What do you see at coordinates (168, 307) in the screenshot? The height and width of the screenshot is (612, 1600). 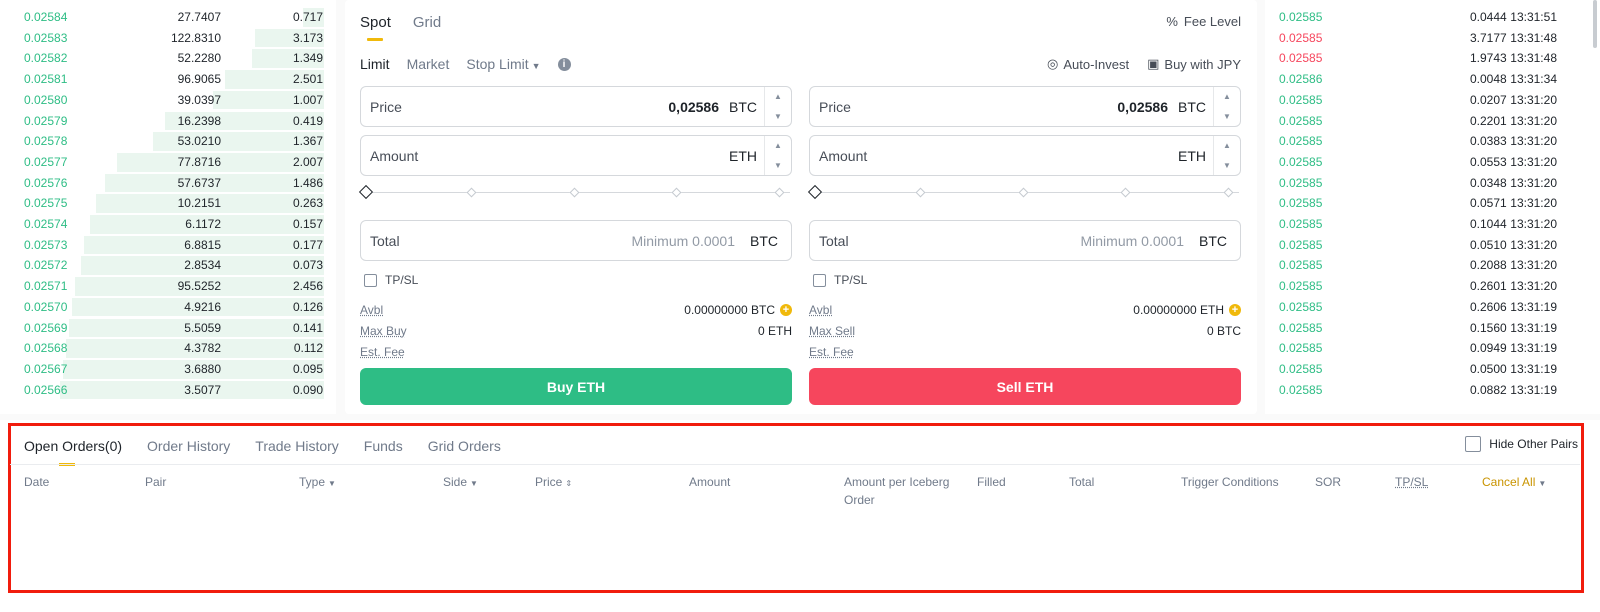 I see `orderbook-row: 0.02570 4.9216 0.126` at bounding box center [168, 307].